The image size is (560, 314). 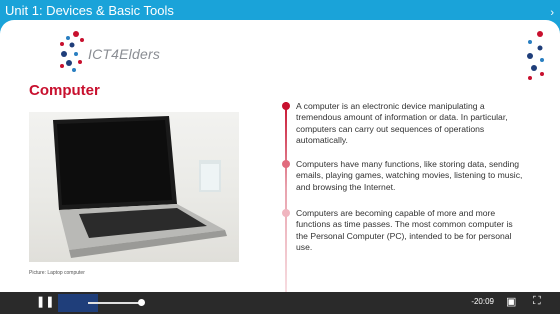 I want to click on photo-caption: Picture: Laptop computer, so click(x=57, y=273).